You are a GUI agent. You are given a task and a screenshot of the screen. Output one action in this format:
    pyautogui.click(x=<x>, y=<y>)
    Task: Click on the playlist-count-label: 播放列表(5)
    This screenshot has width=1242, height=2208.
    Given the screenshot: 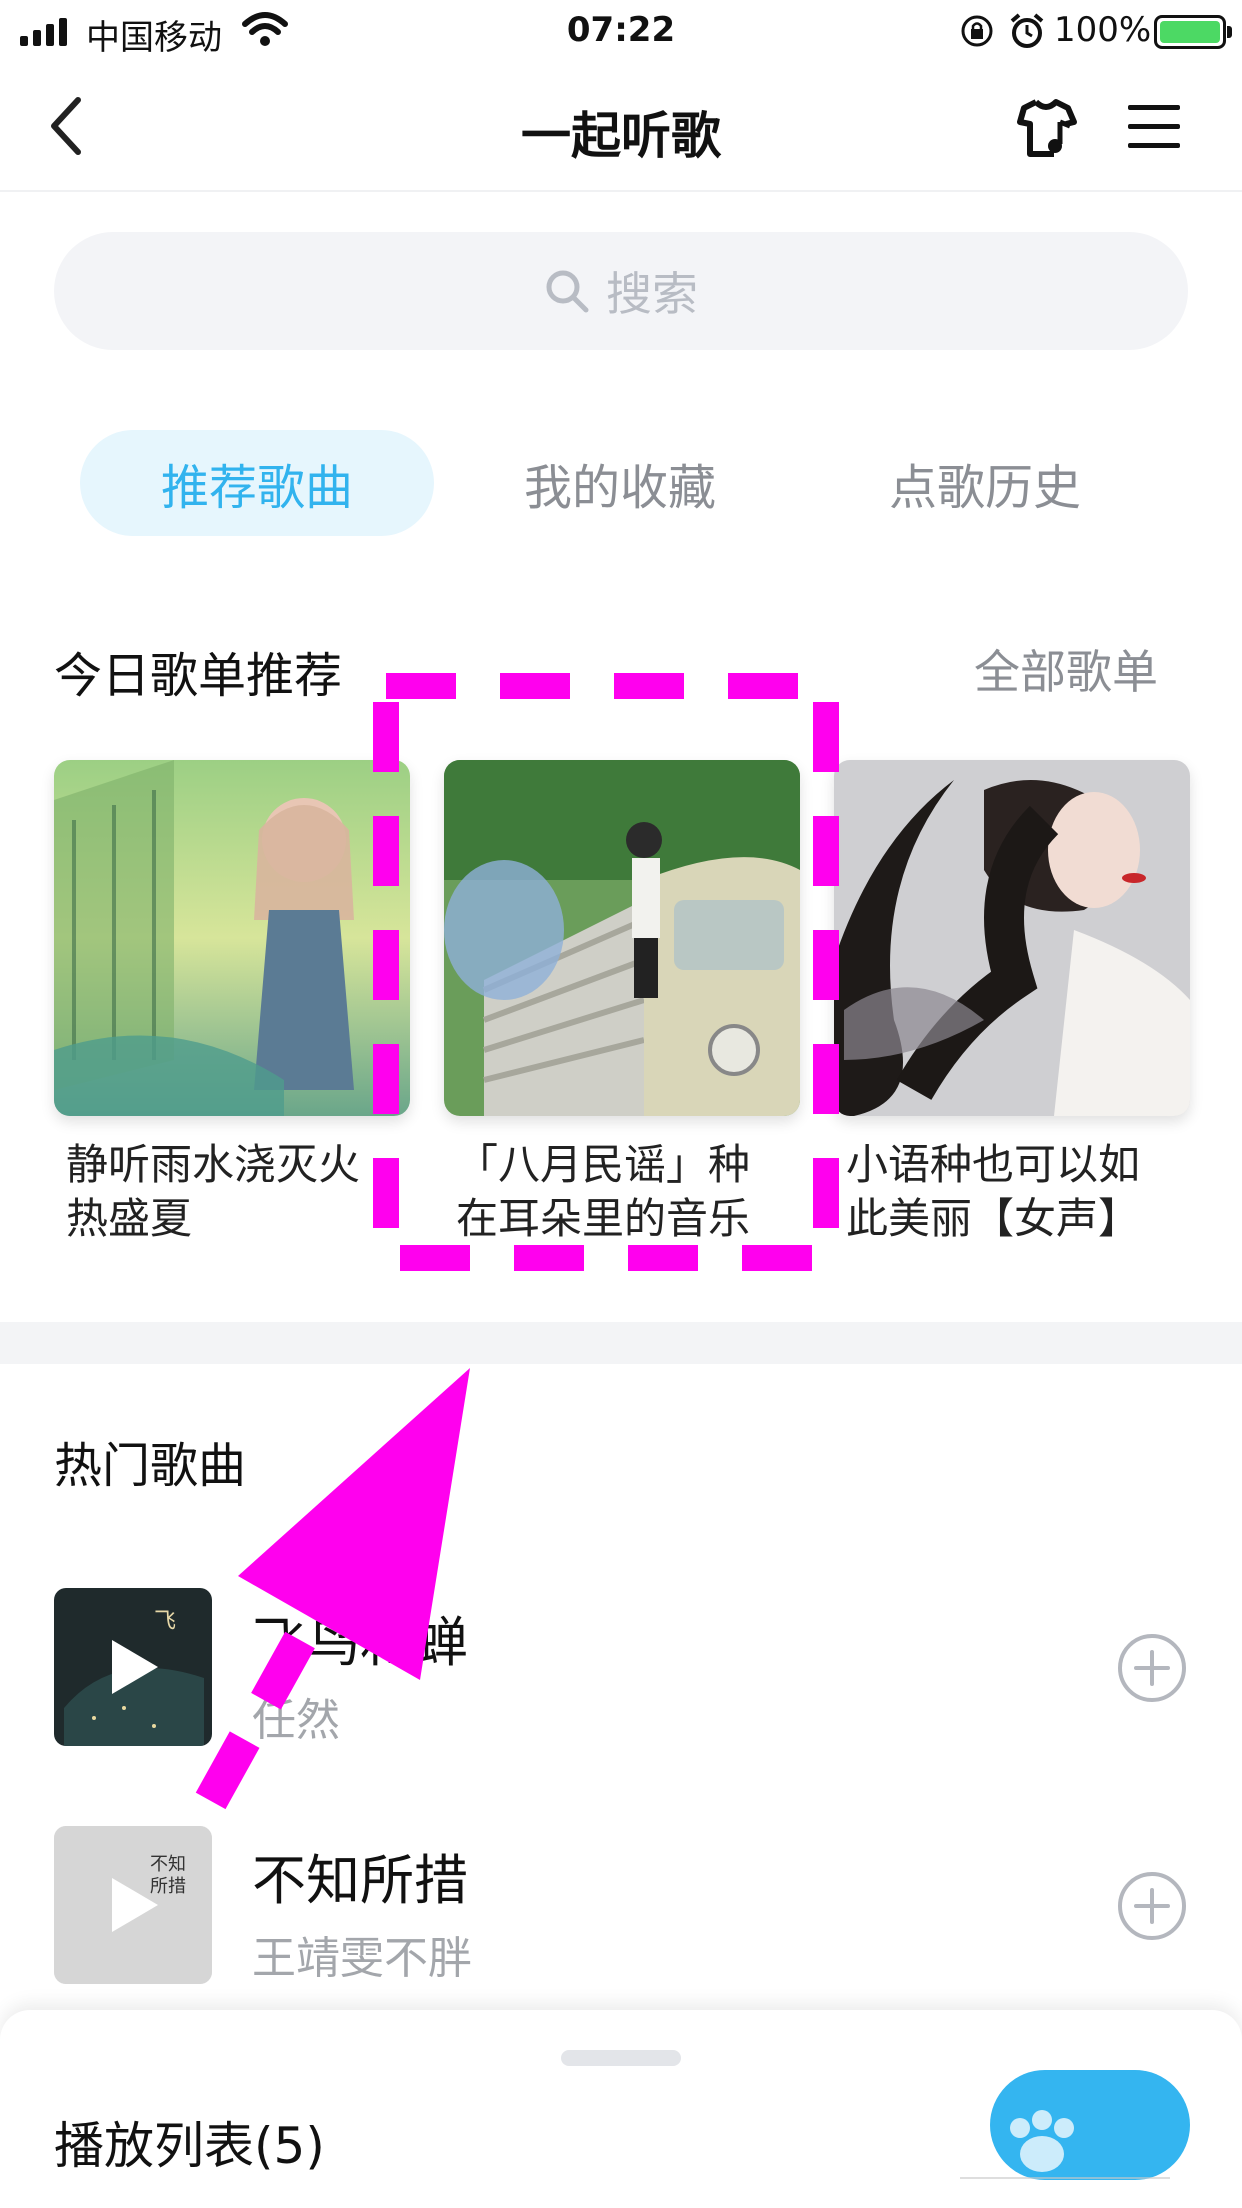 What is the action you would take?
    pyautogui.click(x=189, y=2146)
    